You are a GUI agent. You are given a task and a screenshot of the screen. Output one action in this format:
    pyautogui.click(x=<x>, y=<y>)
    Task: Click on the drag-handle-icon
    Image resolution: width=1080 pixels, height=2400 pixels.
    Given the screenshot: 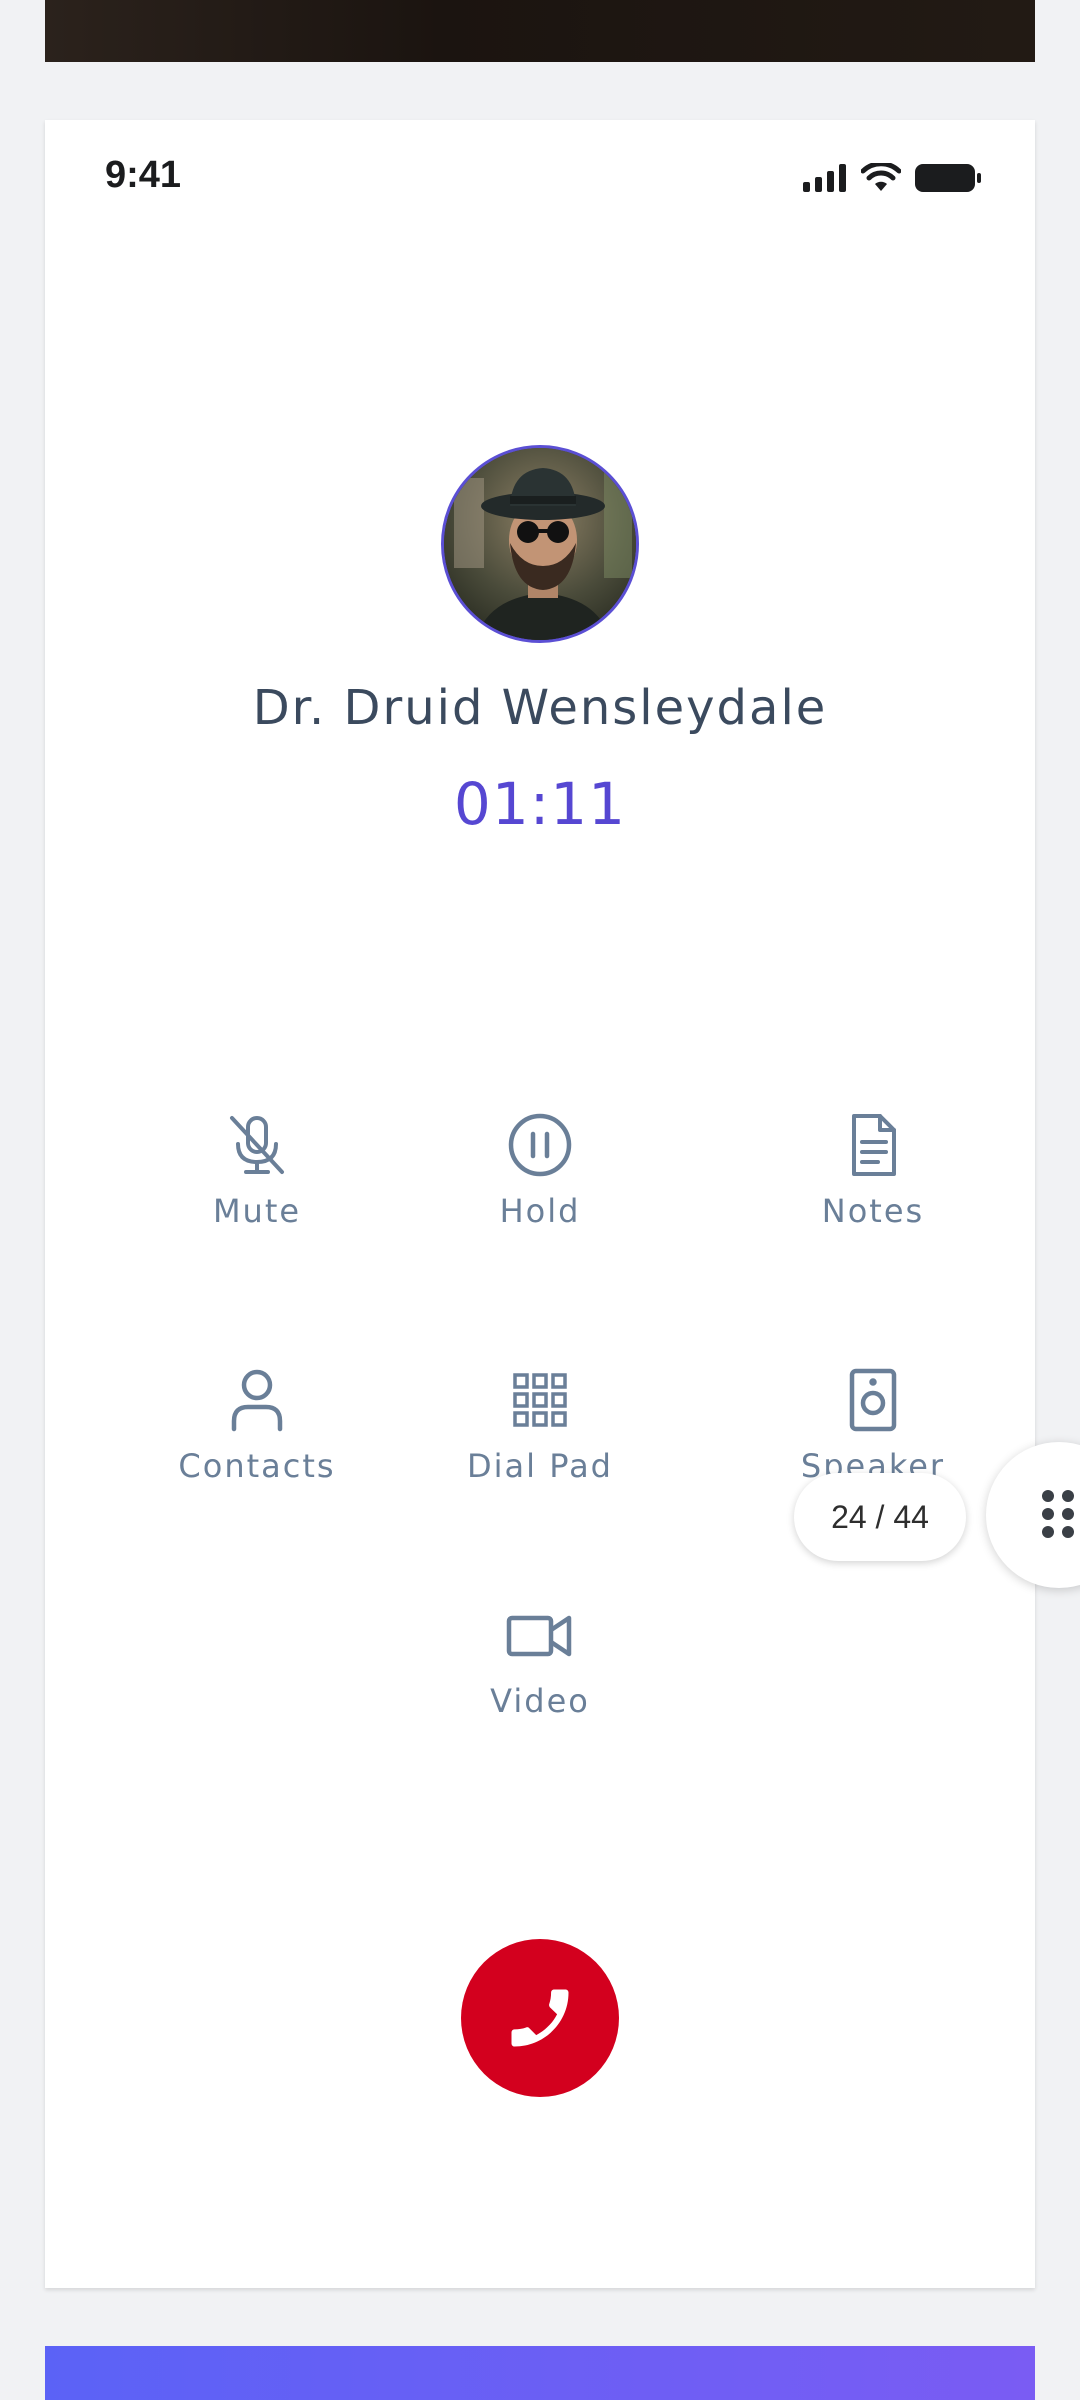 What is the action you would take?
    pyautogui.click(x=1058, y=1514)
    